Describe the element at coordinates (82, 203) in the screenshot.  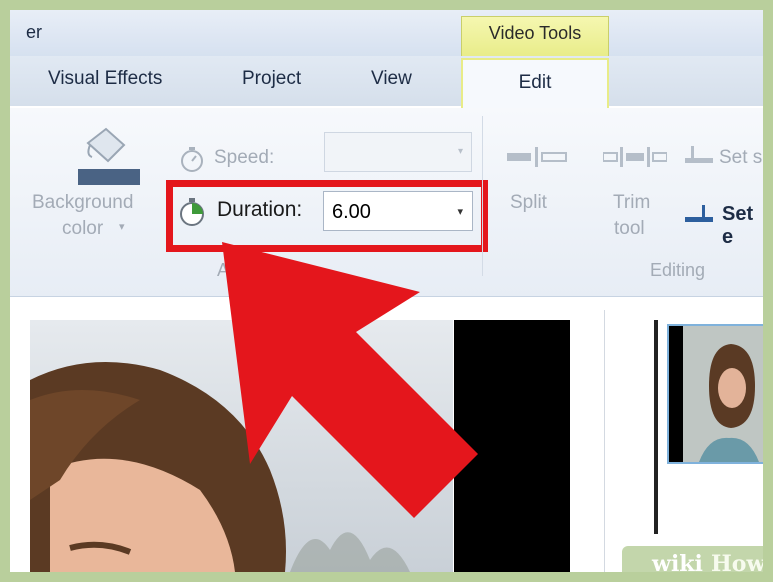
I see `background-color-label-1: Background` at that location.